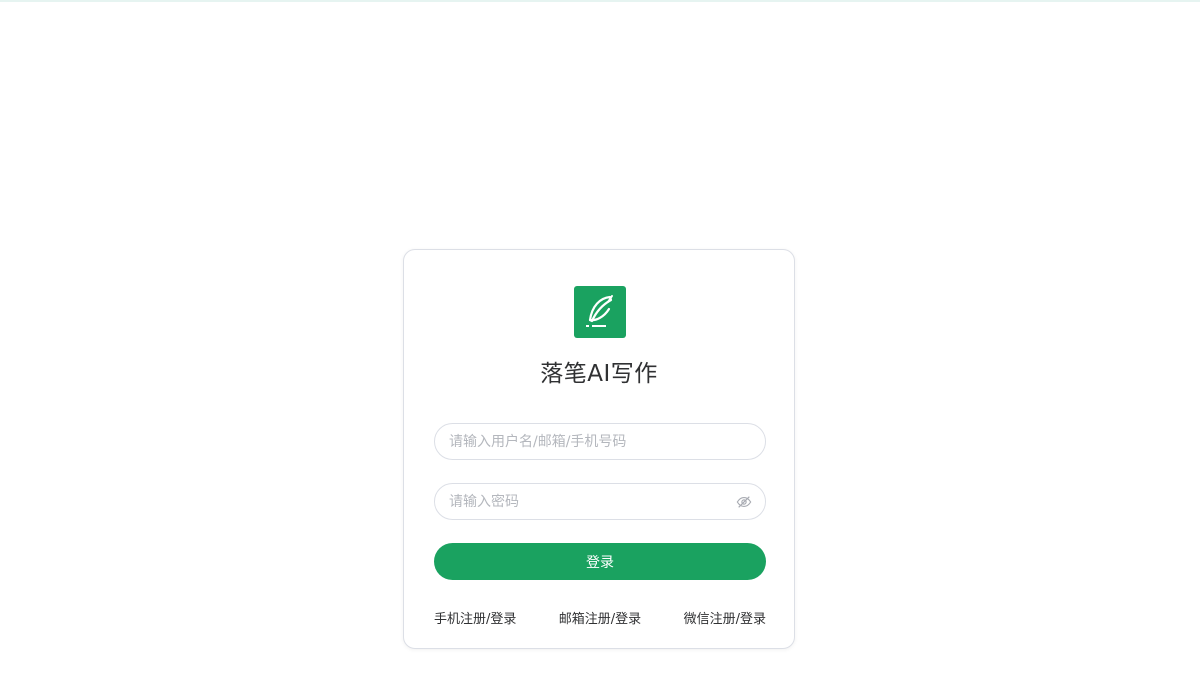  I want to click on username-field, so click(600, 441).